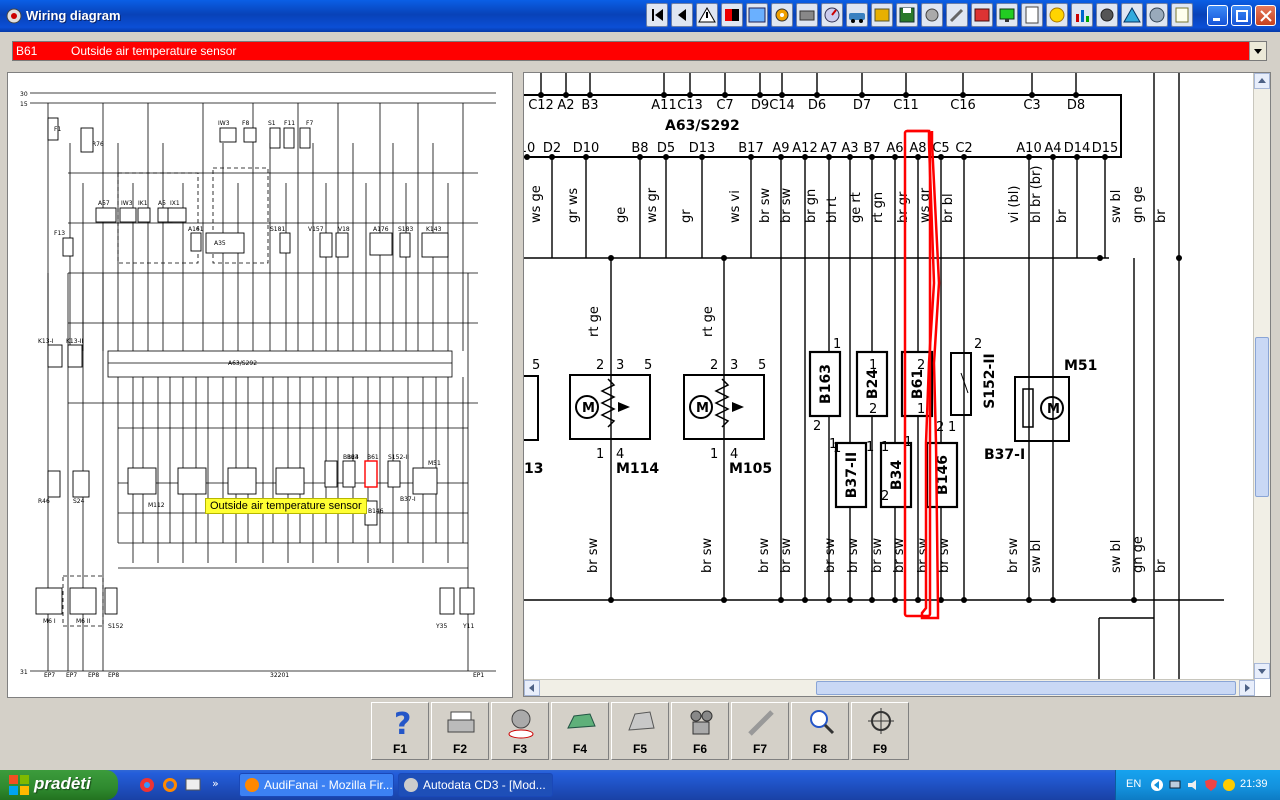 The width and height of the screenshot is (1280, 800). What do you see at coordinates (1157, 15) in the screenshot?
I see `tire-icon` at bounding box center [1157, 15].